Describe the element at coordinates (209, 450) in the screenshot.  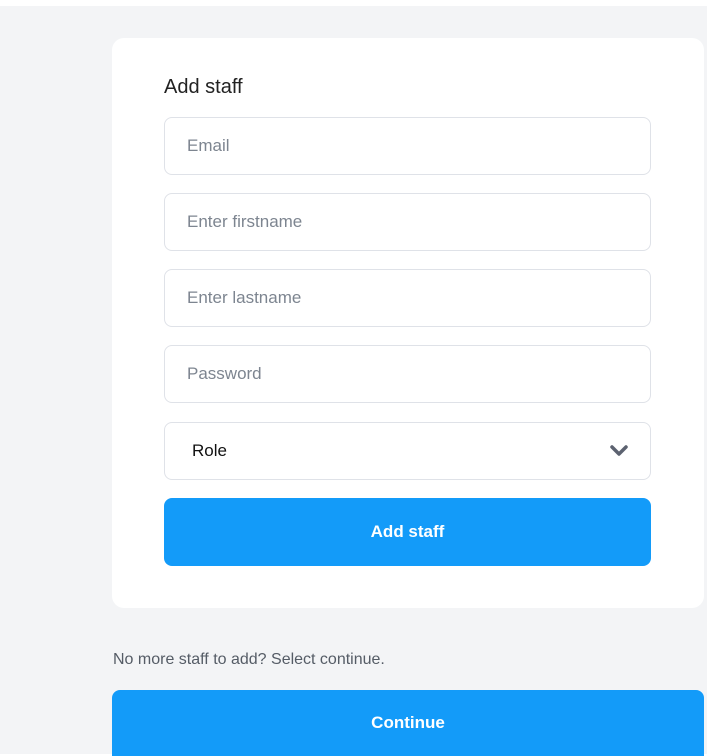
I see `role-select-label: Role` at that location.